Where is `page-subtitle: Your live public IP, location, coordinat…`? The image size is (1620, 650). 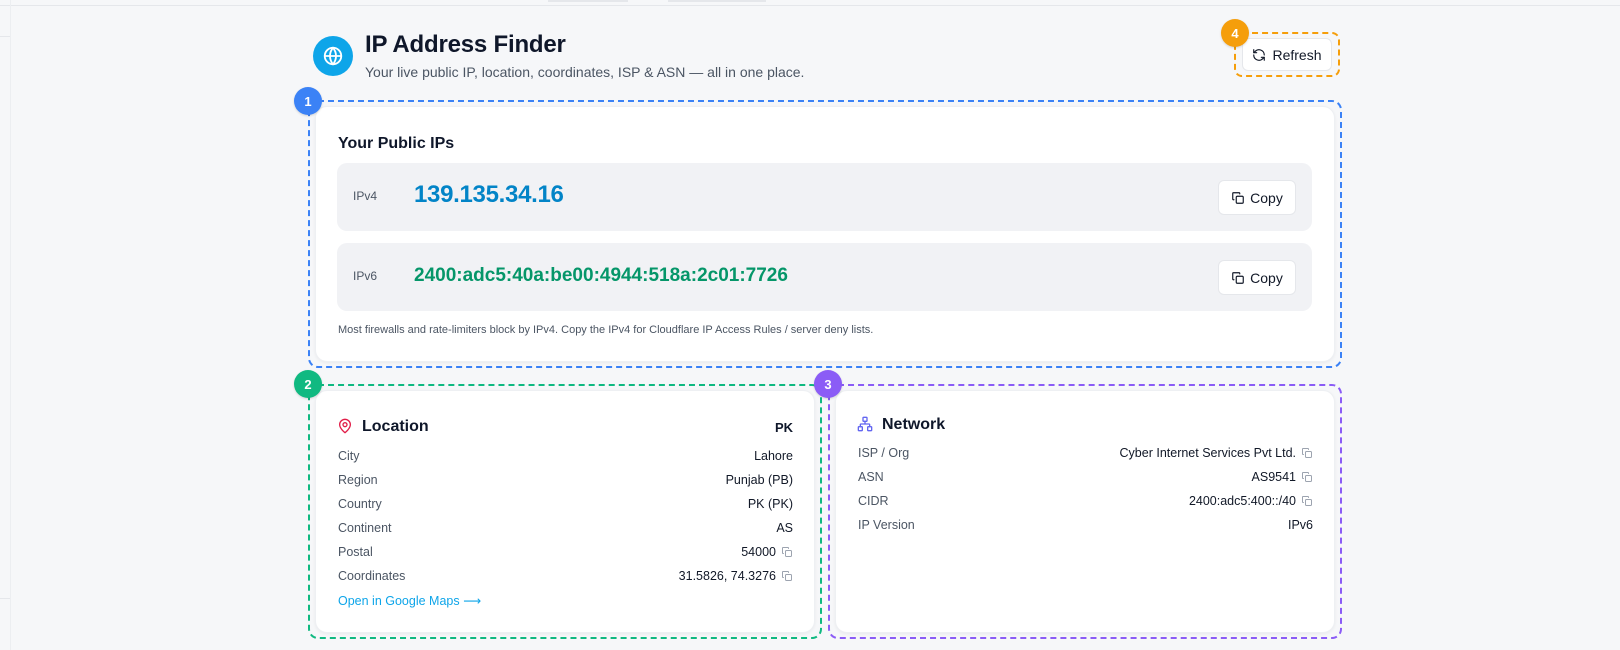
page-subtitle: Your live public IP, location, coordinat… is located at coordinates (585, 72).